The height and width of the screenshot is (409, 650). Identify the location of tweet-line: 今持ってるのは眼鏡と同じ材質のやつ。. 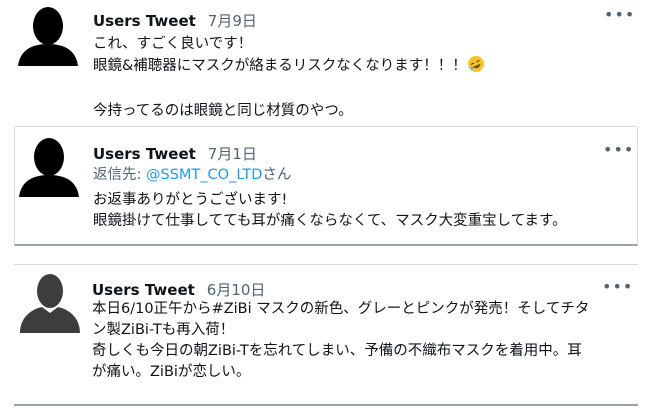
(223, 111).